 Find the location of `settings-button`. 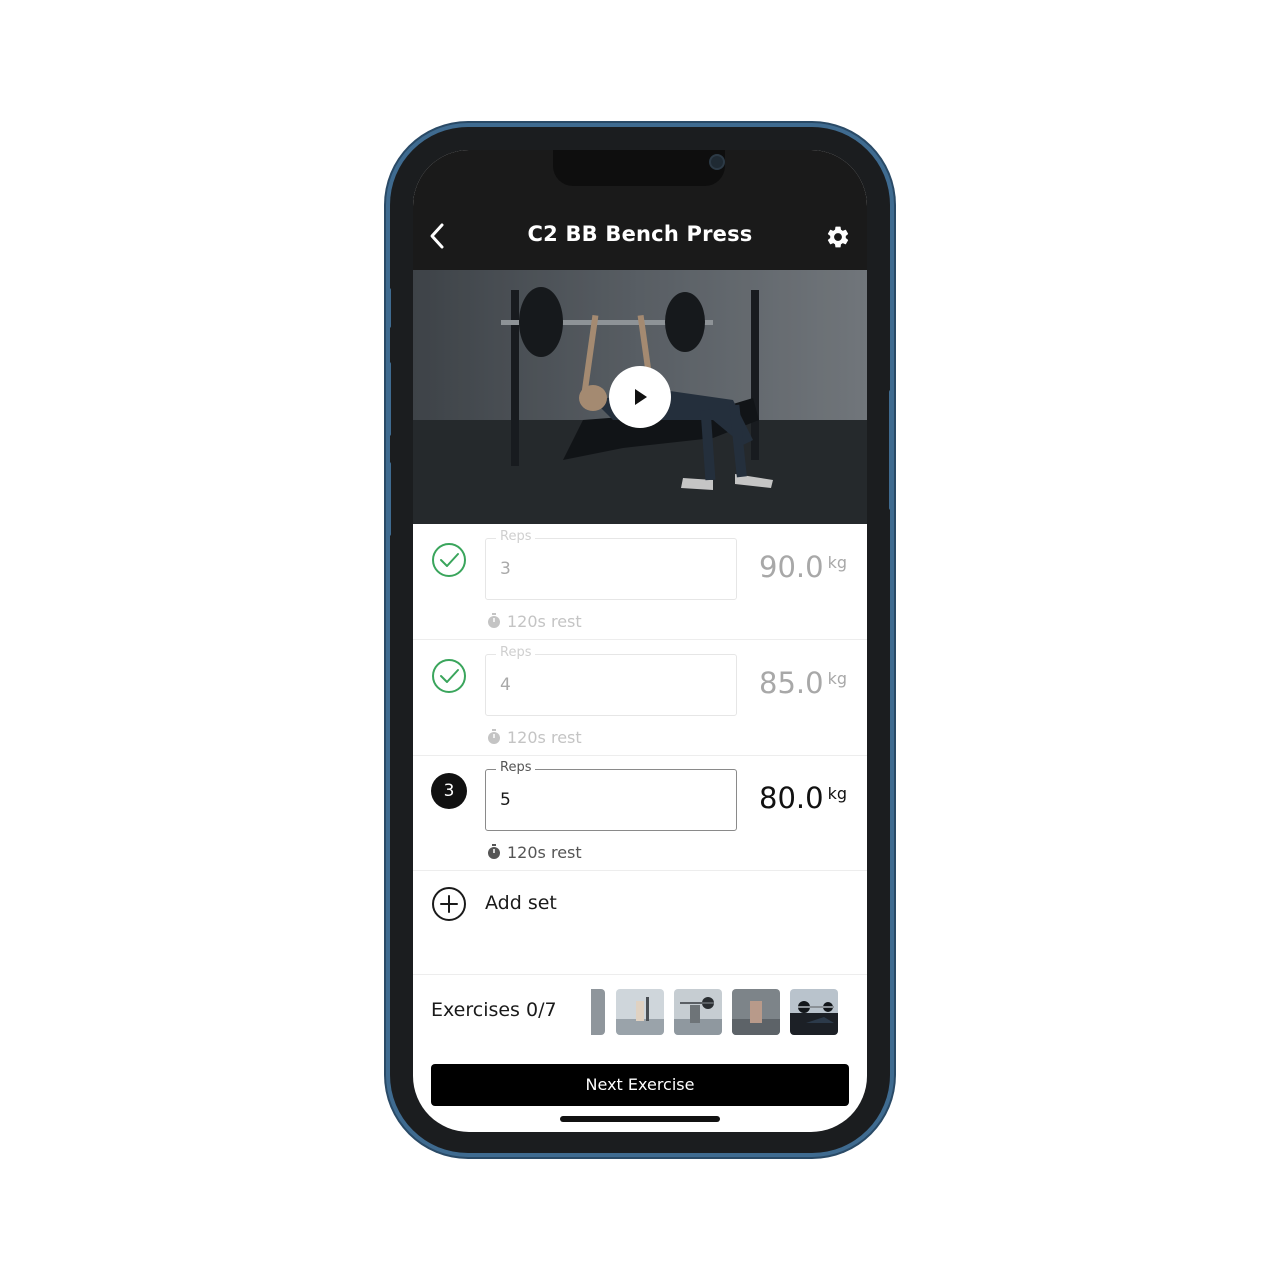

settings-button is located at coordinates (838, 237).